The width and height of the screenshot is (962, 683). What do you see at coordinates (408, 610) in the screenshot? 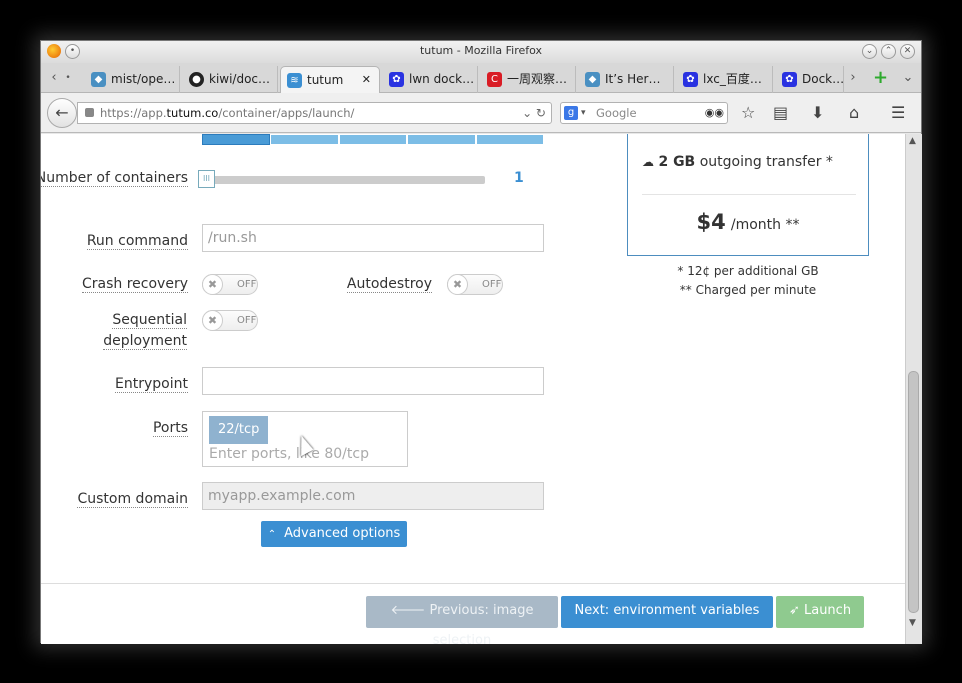
I see `arrow-left-icon: 🡐` at bounding box center [408, 610].